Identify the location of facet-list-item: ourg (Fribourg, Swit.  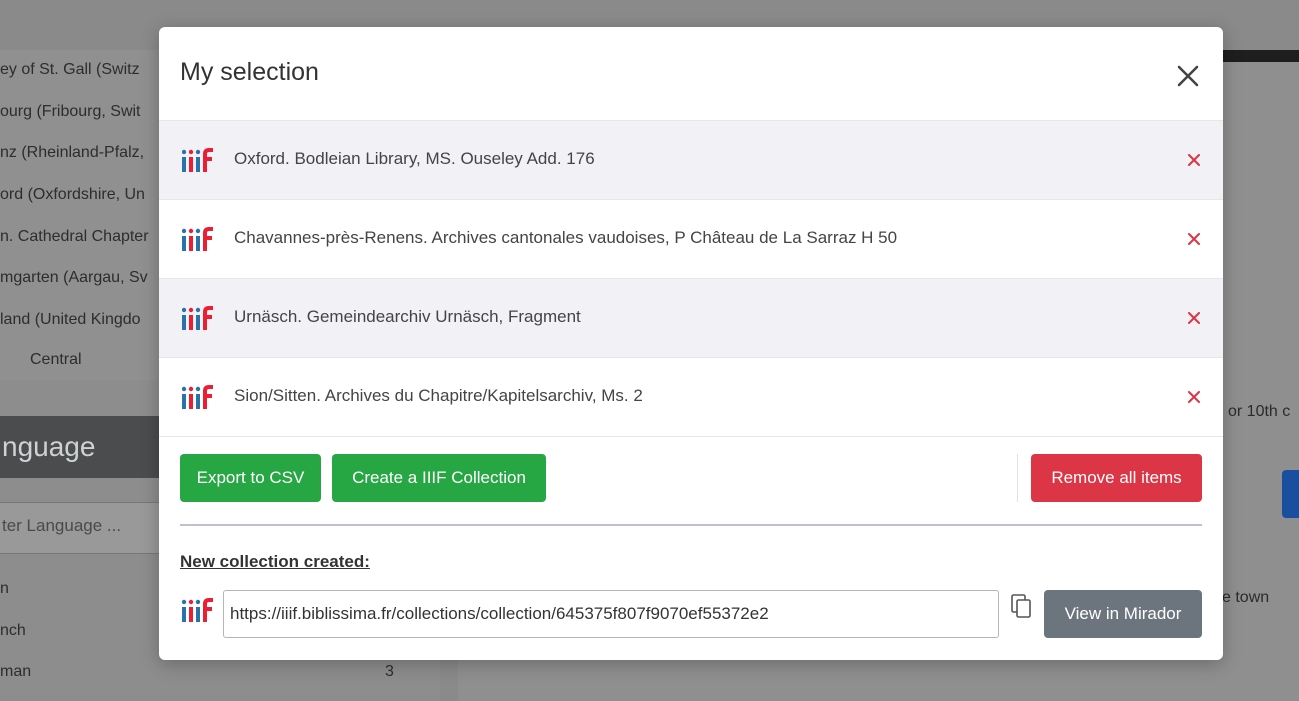
(70, 111).